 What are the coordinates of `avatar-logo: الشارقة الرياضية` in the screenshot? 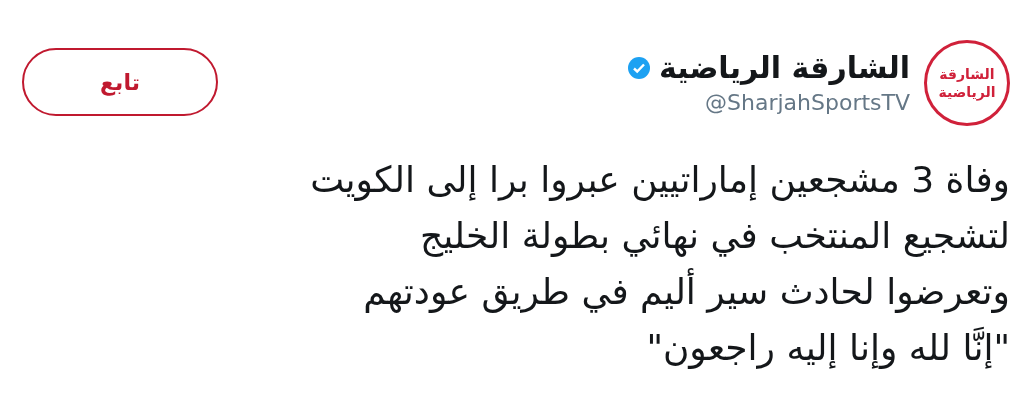 It's located at (967, 83).